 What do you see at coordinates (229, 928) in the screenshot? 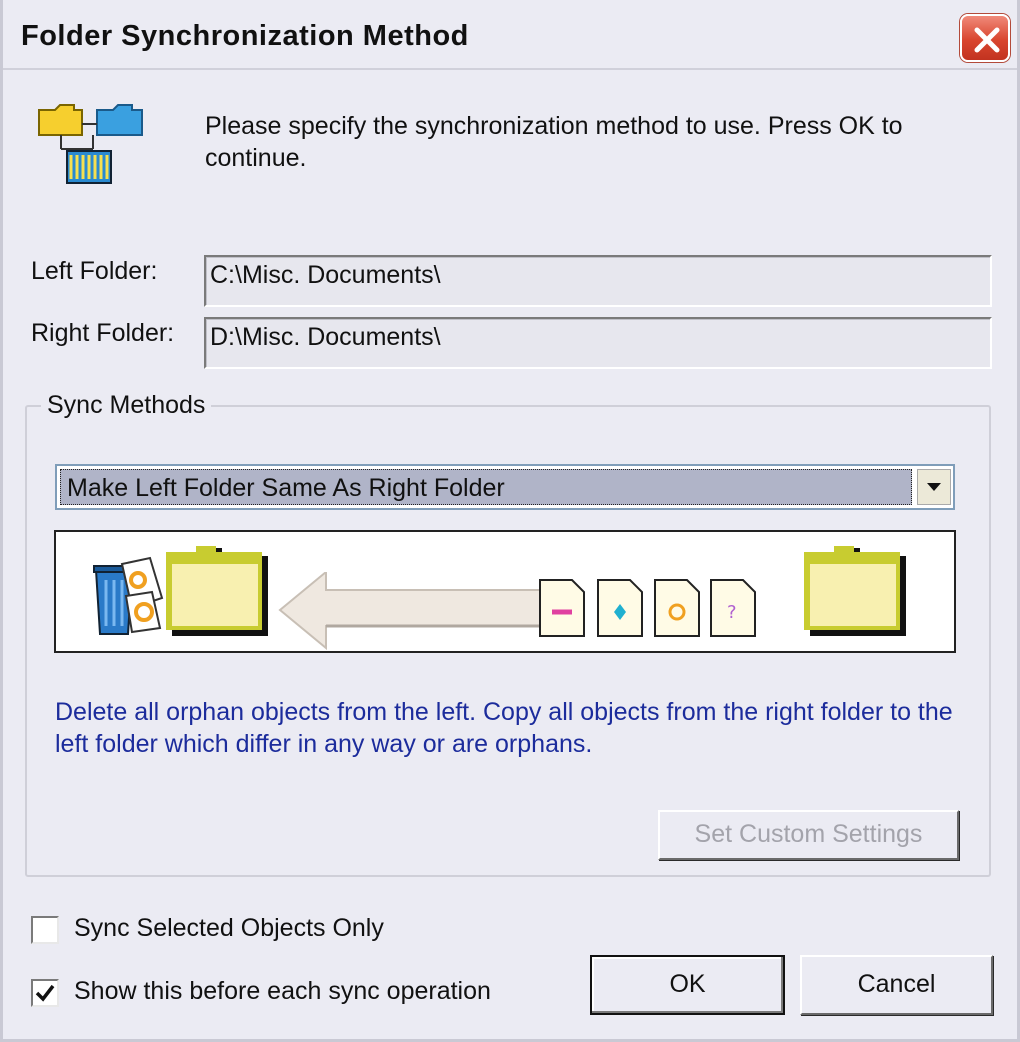
I see `sync-selected-label: Sync Selected Objects Only` at bounding box center [229, 928].